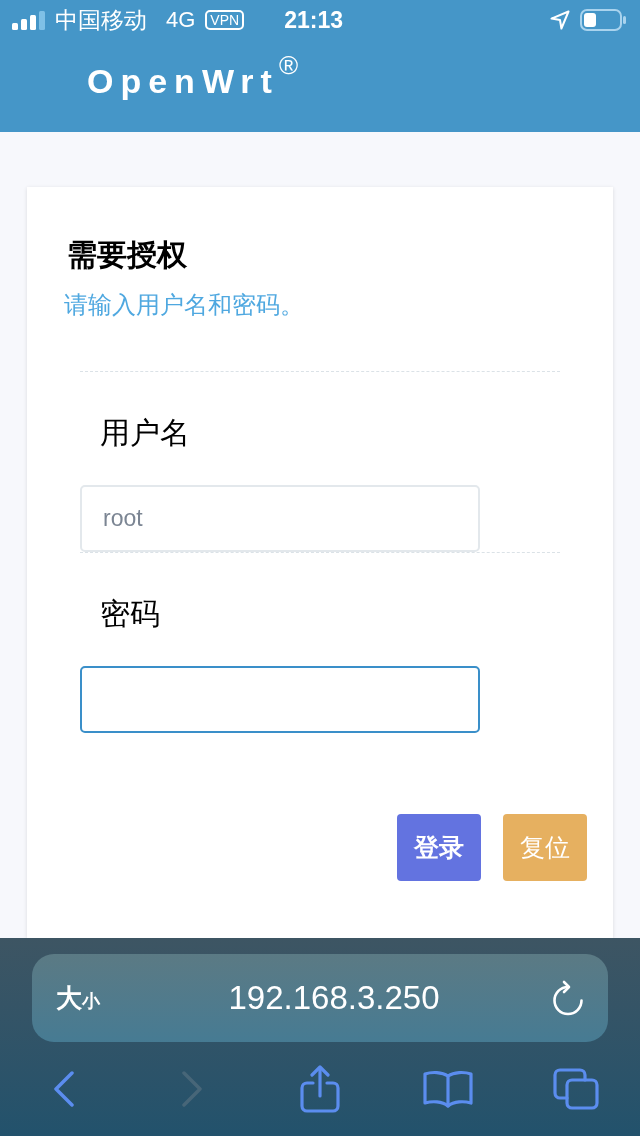 The height and width of the screenshot is (1136, 640). Describe the element at coordinates (439, 847) in the screenshot. I see `login-button: 登录` at that location.